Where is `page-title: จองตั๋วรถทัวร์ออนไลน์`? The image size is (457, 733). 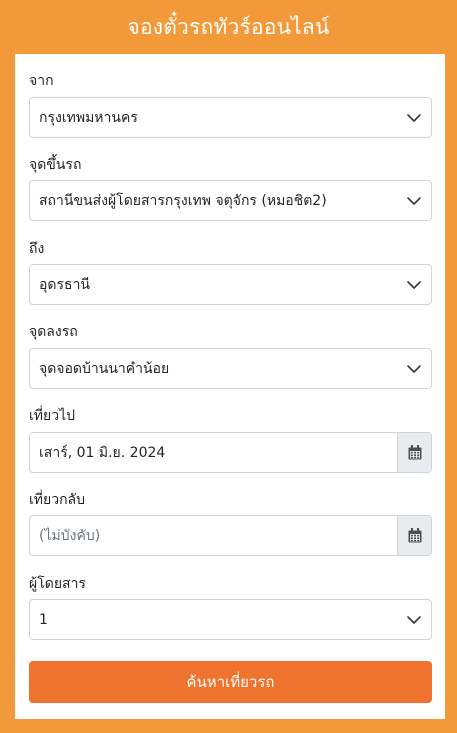 page-title: จองตั๋วรถทัวร์ออนไลน์ is located at coordinates (228, 26).